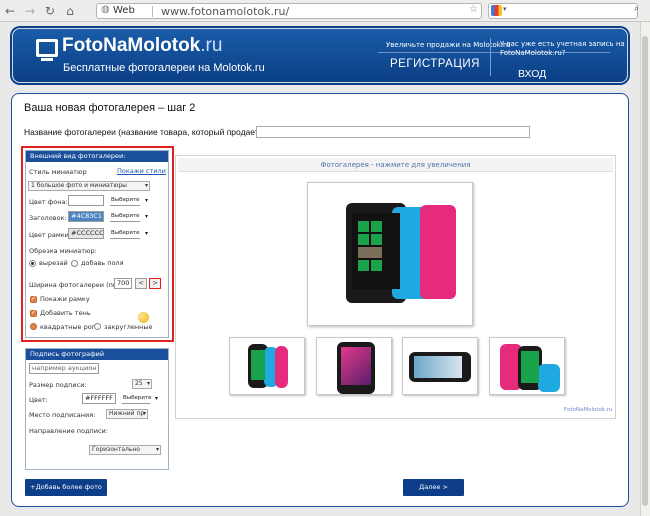  I want to click on caption-direction-label: Направление подписи:, so click(68, 431).